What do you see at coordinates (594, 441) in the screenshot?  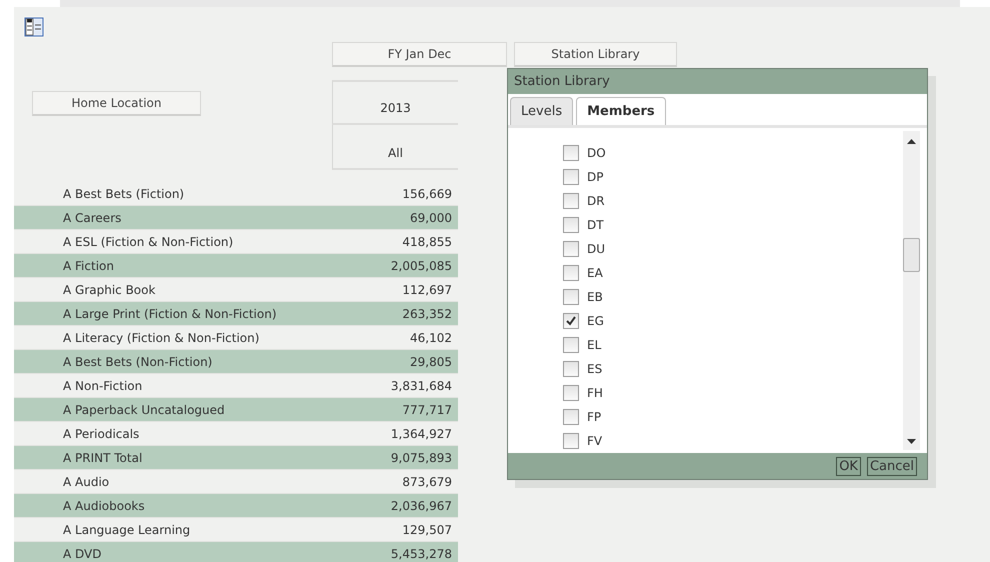 I see `member-label: FV` at bounding box center [594, 441].